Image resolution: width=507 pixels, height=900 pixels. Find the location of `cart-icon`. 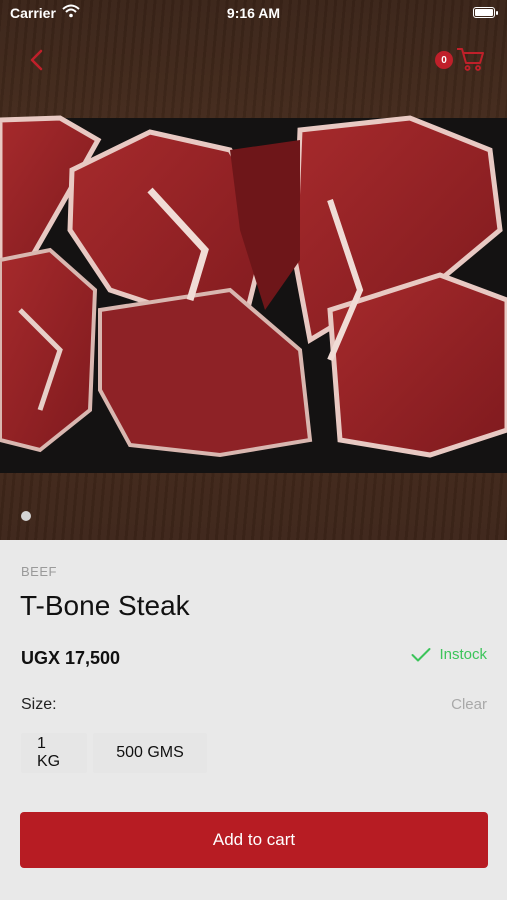

cart-icon is located at coordinates (470, 59).